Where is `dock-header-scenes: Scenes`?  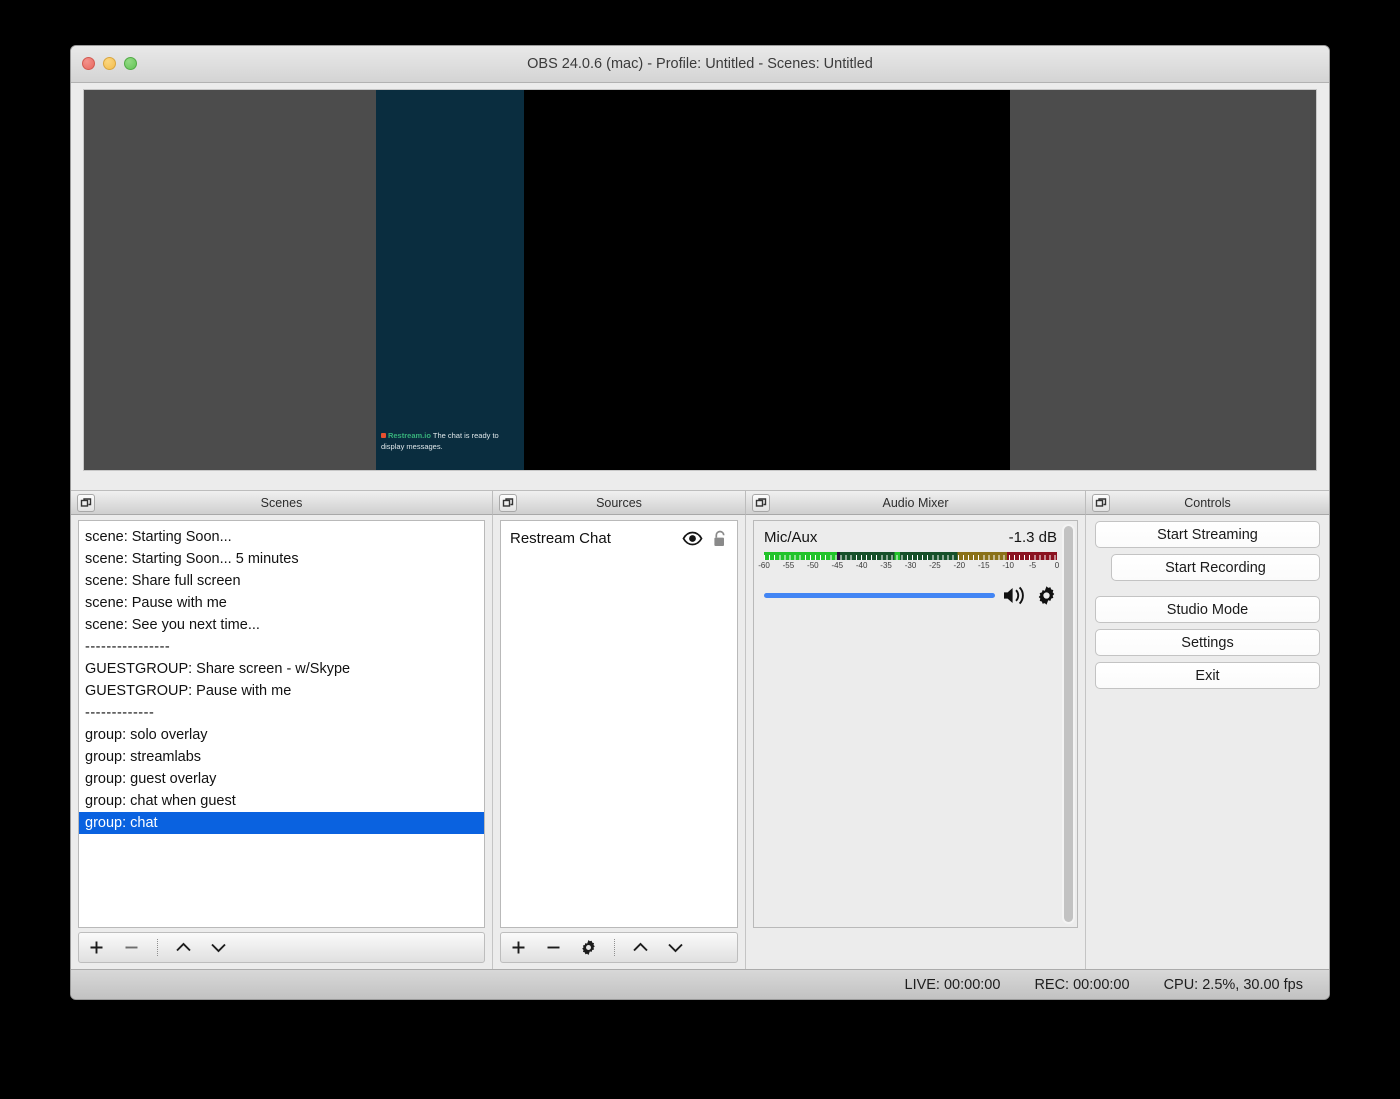
dock-header-scenes: Scenes is located at coordinates (281, 502).